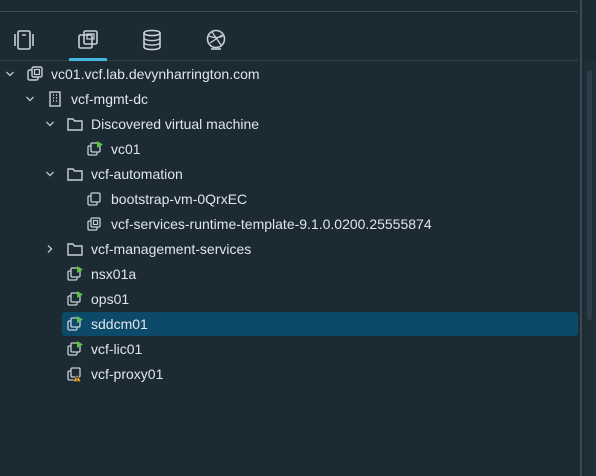 Image resolution: width=596 pixels, height=476 pixels. What do you see at coordinates (581, 238) in the screenshot?
I see `pane-splitter` at bounding box center [581, 238].